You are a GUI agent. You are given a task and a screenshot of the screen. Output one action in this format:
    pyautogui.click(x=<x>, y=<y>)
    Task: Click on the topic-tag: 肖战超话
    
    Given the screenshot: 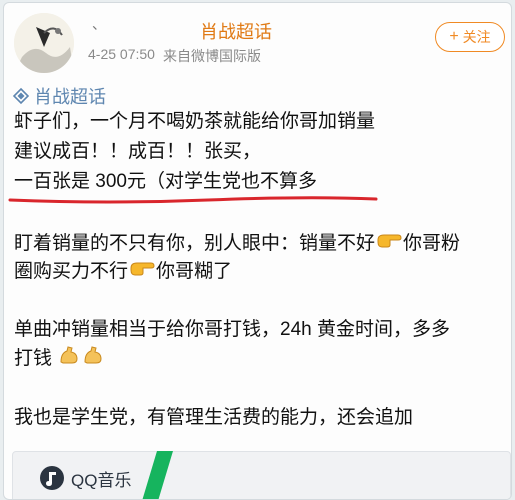 What is the action you would take?
    pyautogui.click(x=59, y=96)
    